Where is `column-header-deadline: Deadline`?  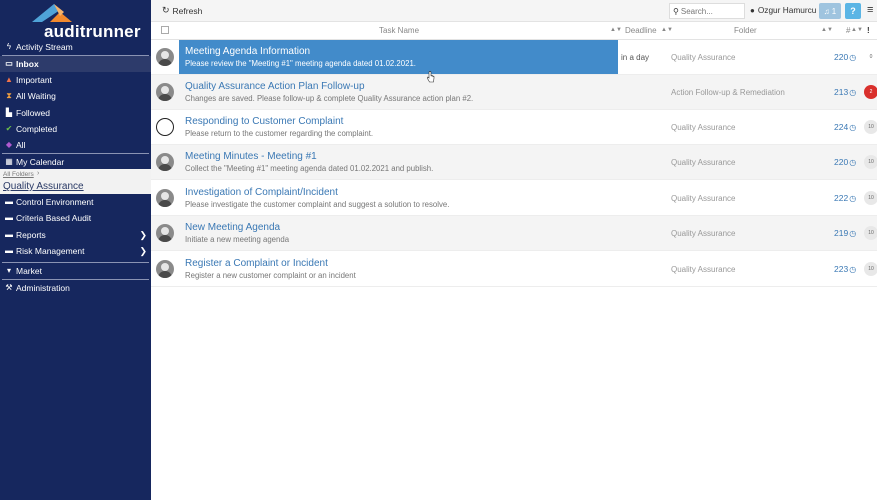
column-header-deadline: Deadline is located at coordinates (641, 30).